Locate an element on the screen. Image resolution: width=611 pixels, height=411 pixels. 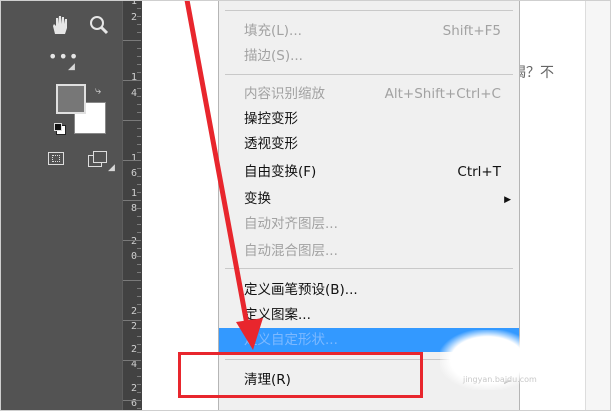
annotation-arrow-icon is located at coordinates (223, 175).